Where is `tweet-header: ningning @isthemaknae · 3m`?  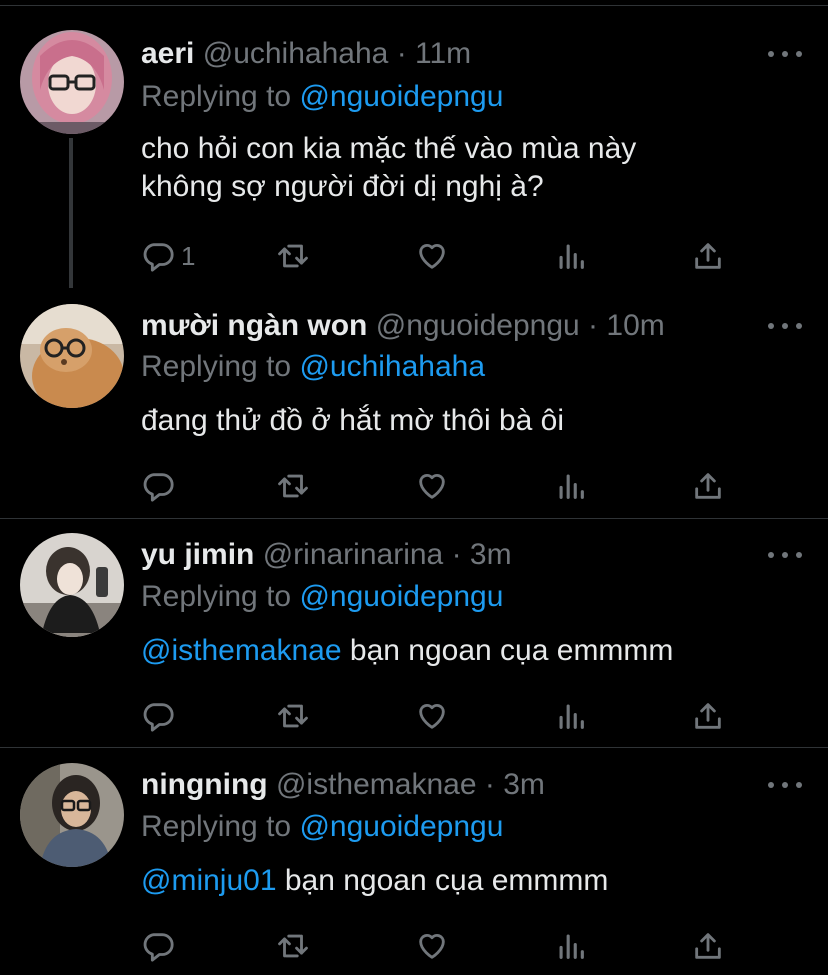
tweet-header: ningning @isthemaknae · 3m is located at coordinates (343, 785).